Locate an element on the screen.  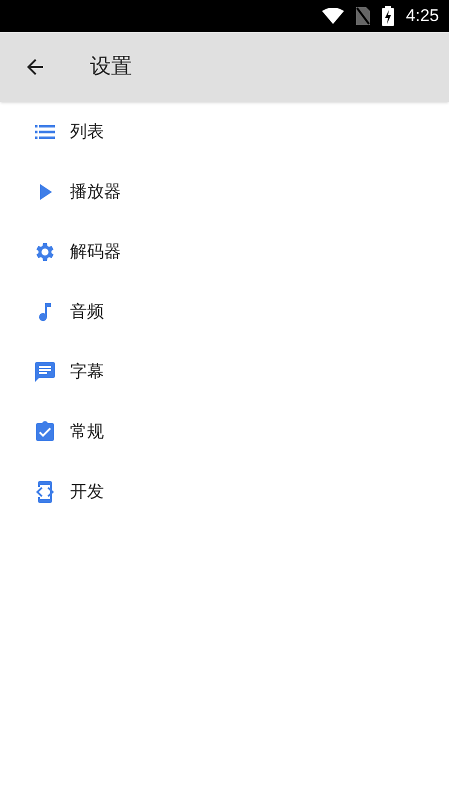
page-title: 设置 is located at coordinates (111, 67).